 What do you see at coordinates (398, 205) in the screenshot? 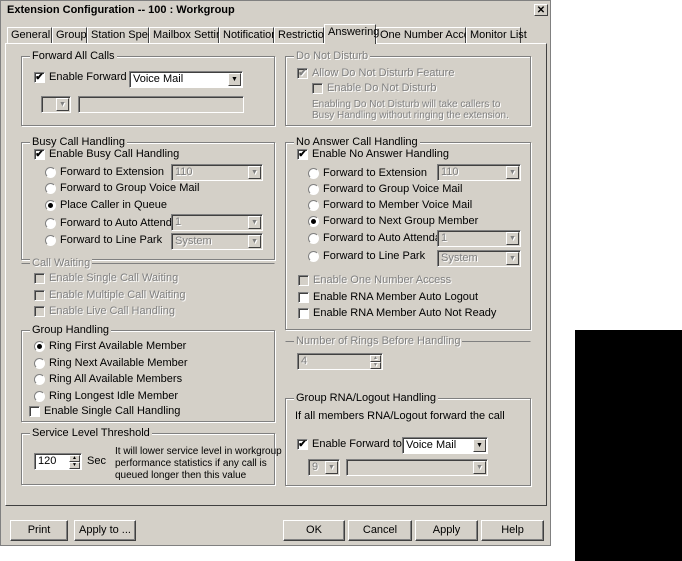
I see `na-forward-member-vm-label: Forward to Member Voice Mail` at bounding box center [398, 205].